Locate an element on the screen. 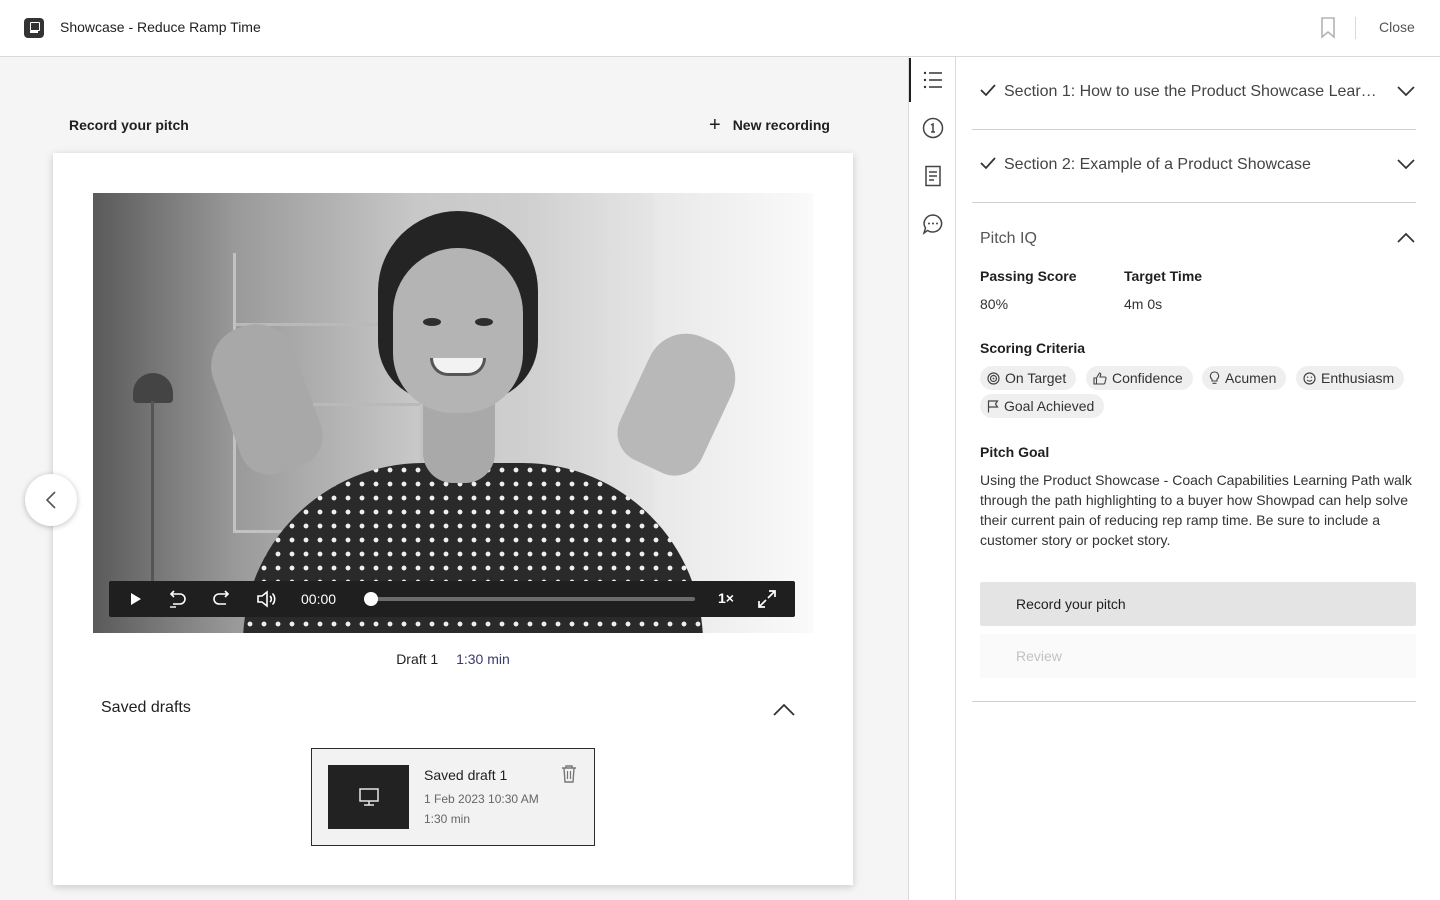 Image resolution: width=1440 pixels, height=900 pixels. video-frame-eye-right is located at coordinates (484, 322).